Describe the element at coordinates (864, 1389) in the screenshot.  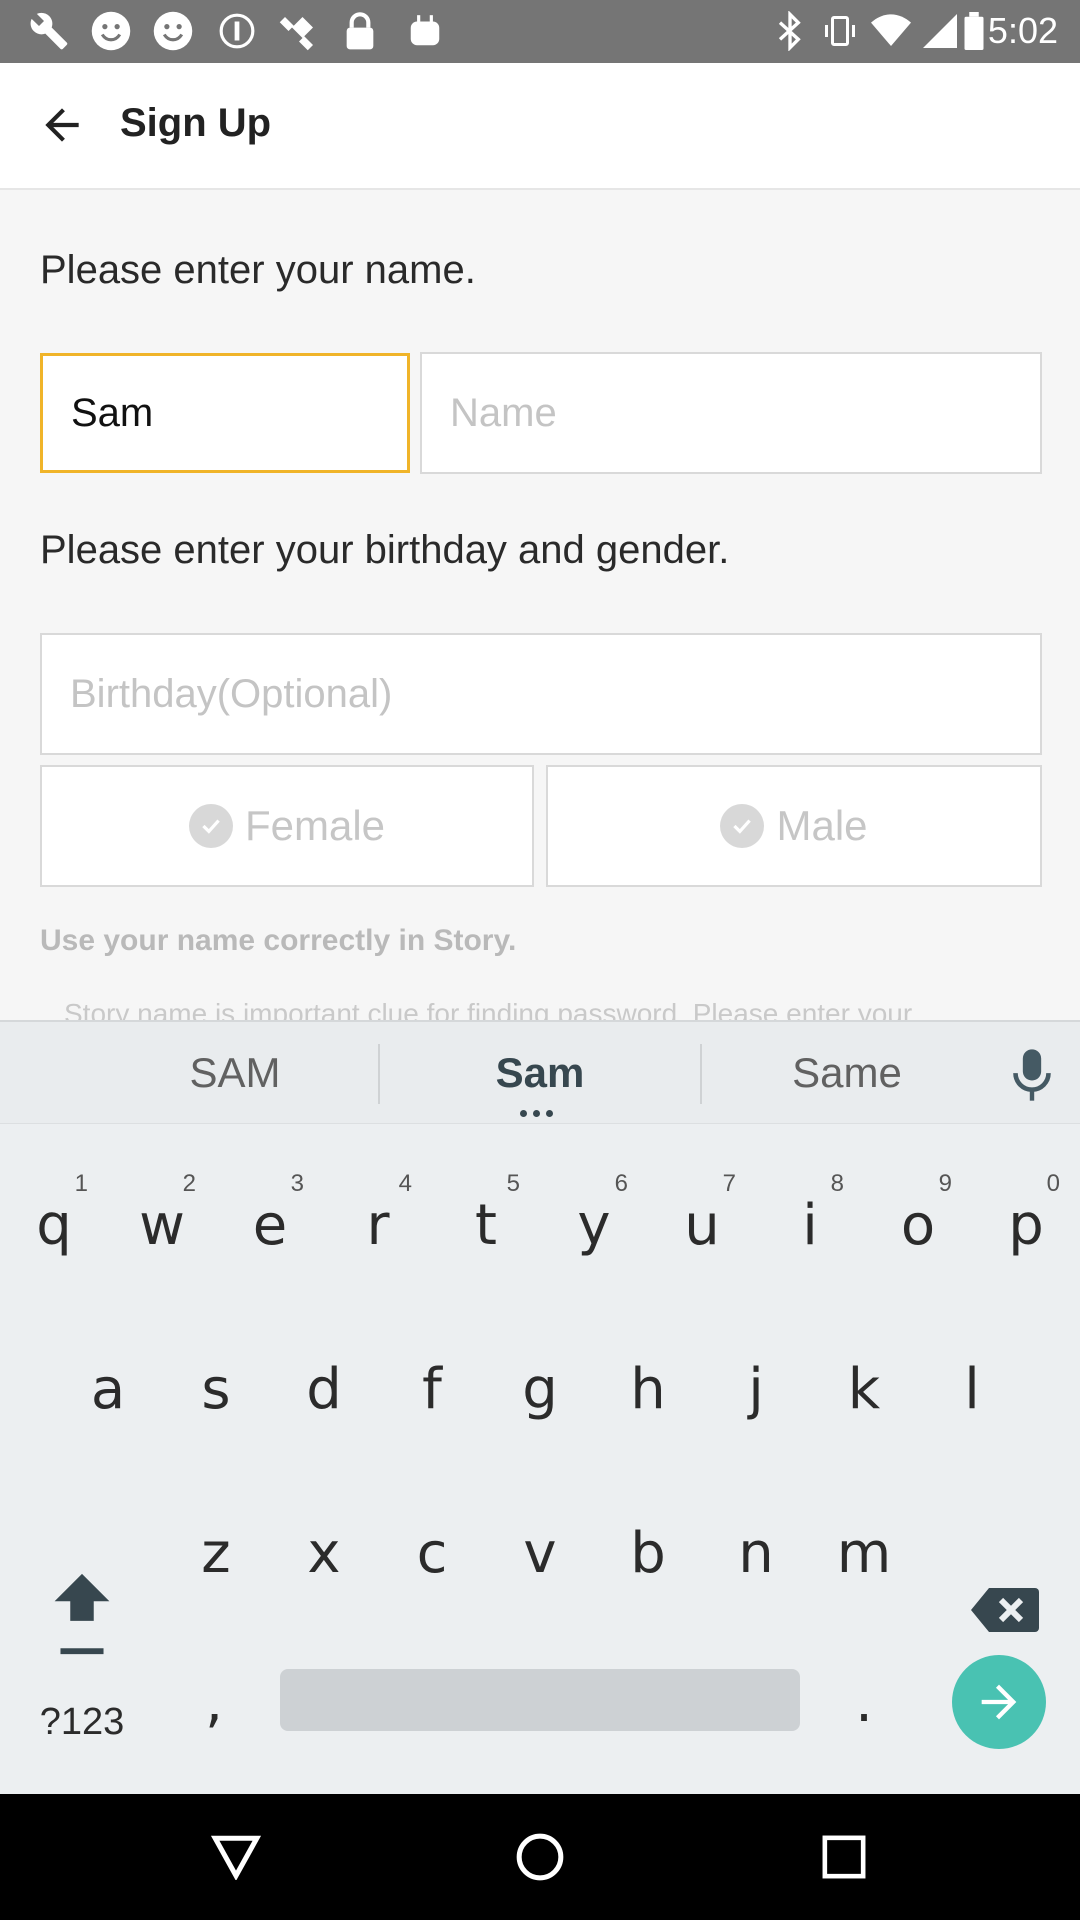
I see `key-k: k` at that location.